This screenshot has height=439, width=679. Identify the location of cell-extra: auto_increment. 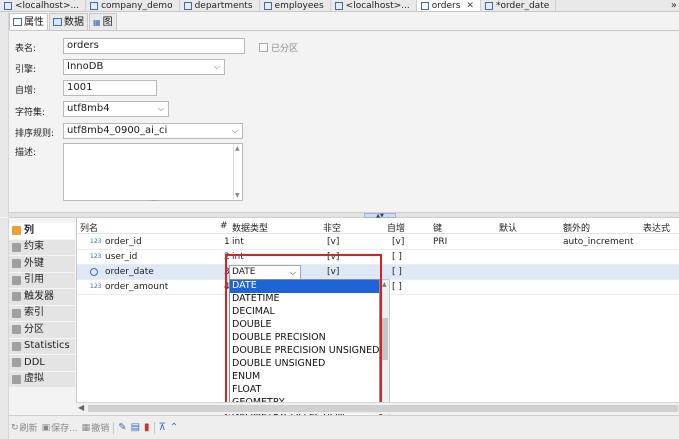
(598, 242).